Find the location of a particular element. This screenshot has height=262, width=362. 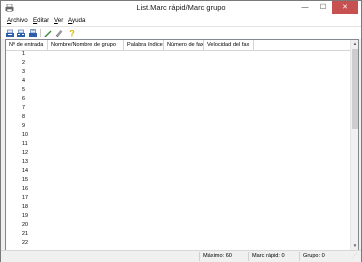

entry-number: 3 is located at coordinates (23, 72).